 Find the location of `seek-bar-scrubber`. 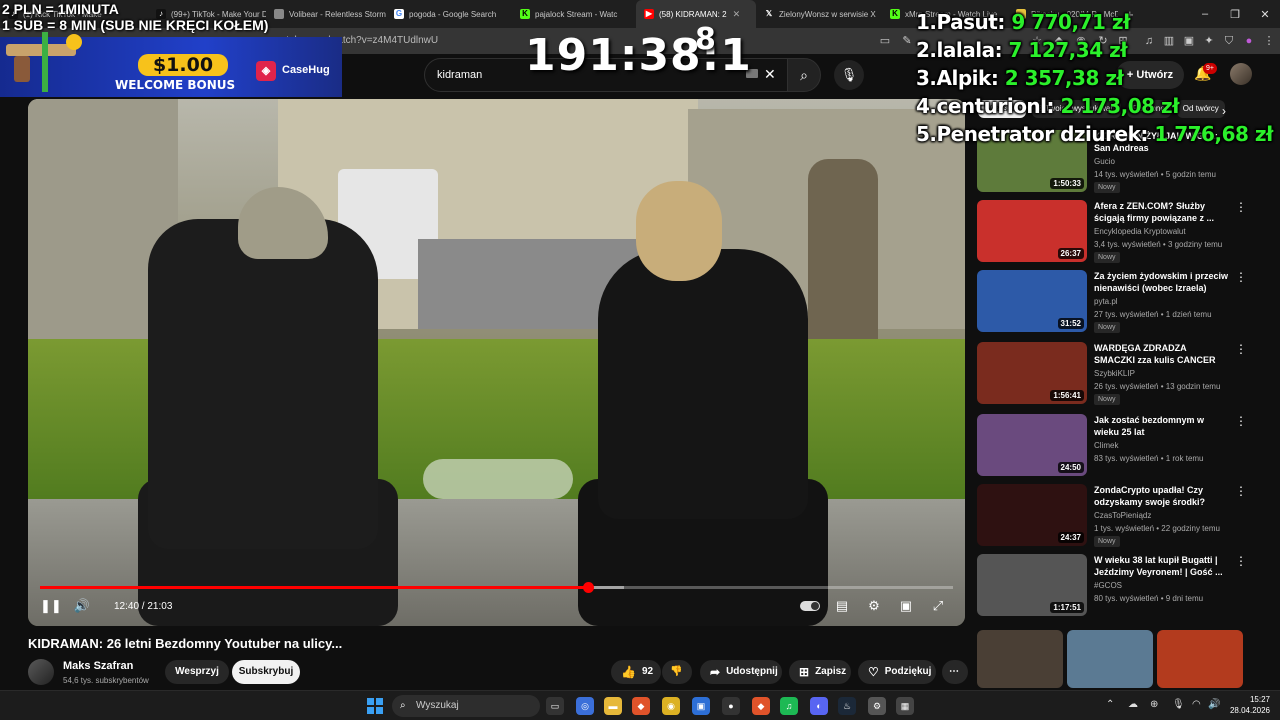

seek-bar-scrubber is located at coordinates (588, 587).